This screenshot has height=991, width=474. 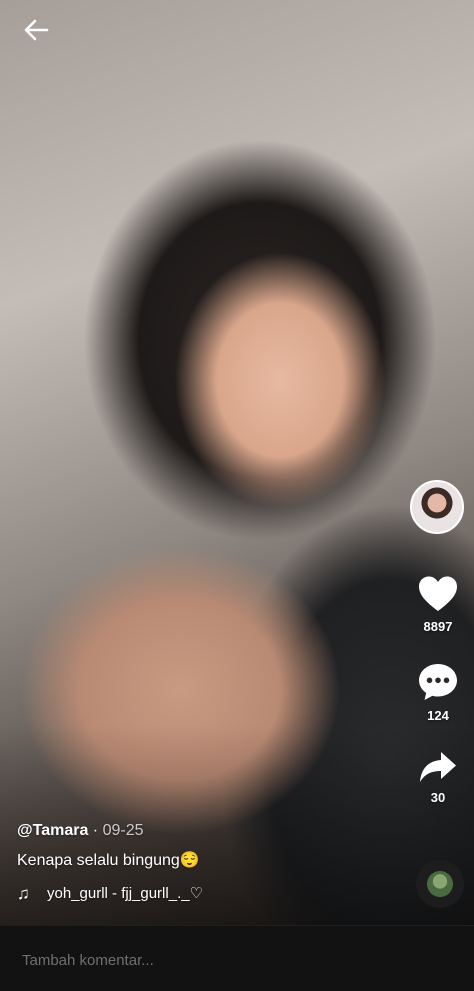 I want to click on author-line: @Tamara · 09-25, so click(x=207, y=831).